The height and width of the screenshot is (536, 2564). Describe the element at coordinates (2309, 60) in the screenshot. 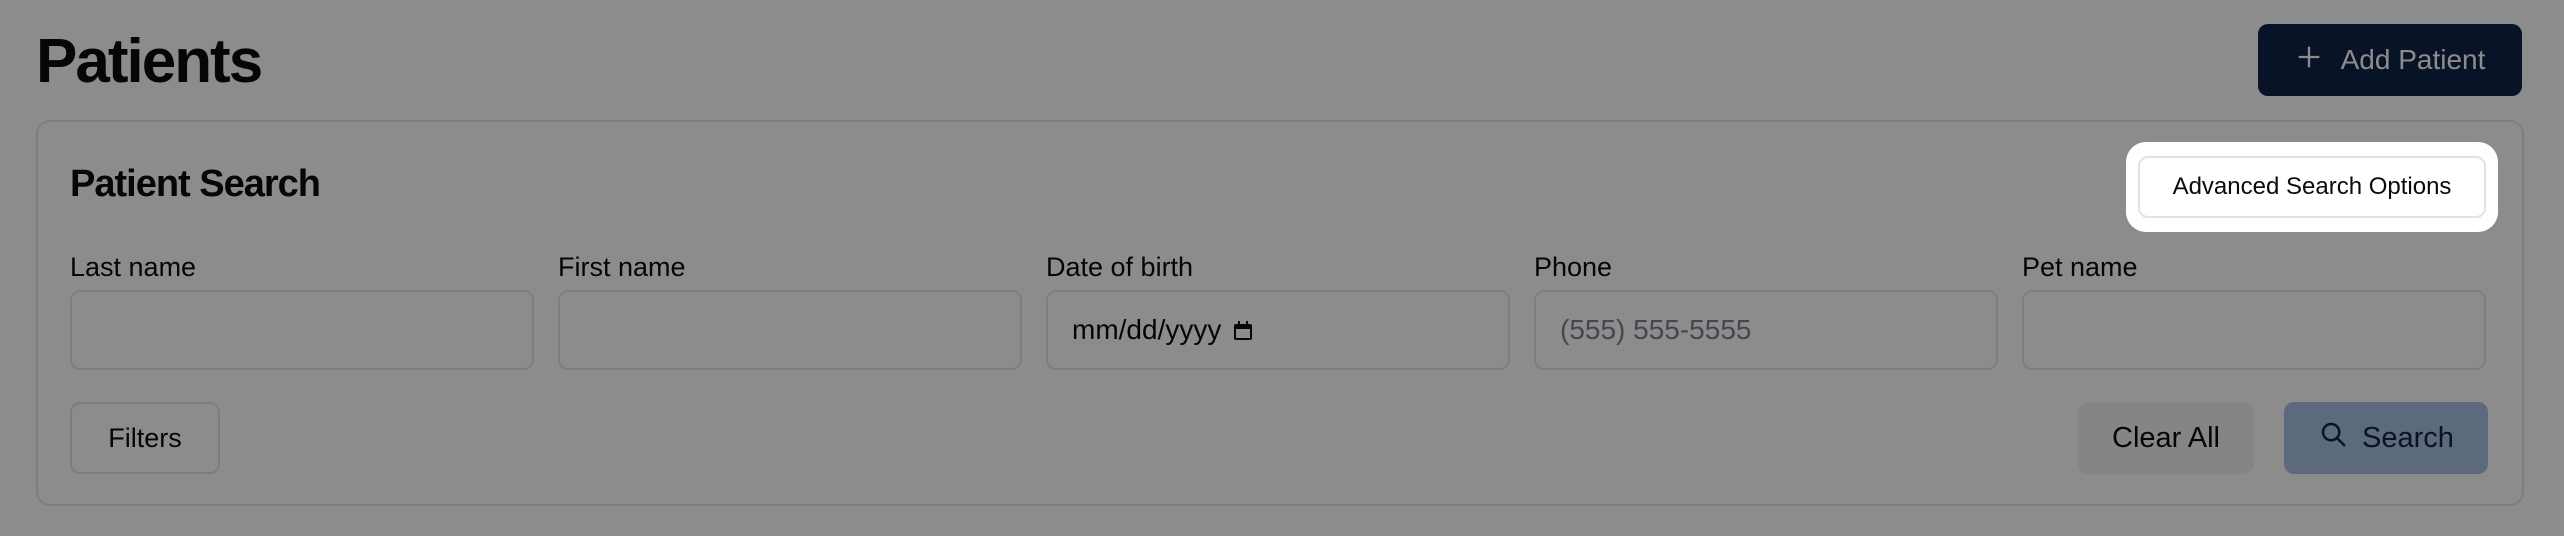

I see `plus-icon` at that location.